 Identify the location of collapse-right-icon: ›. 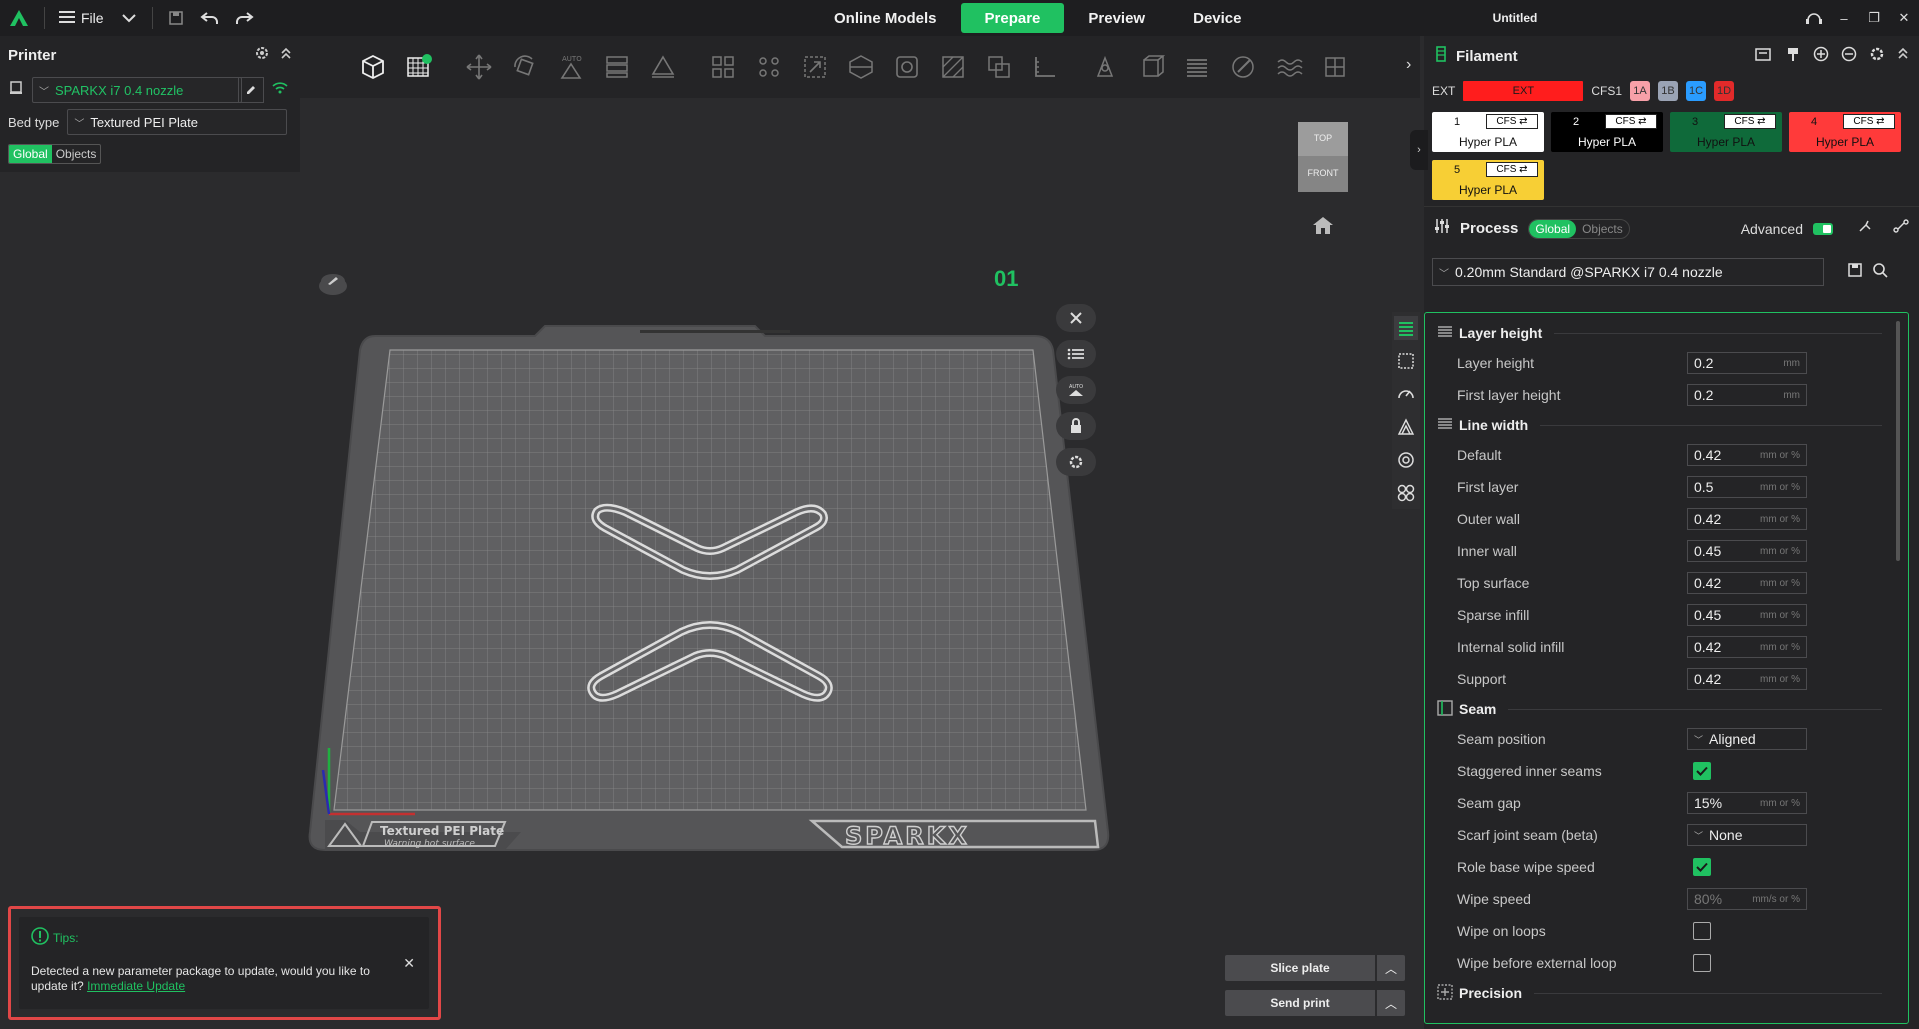
(1408, 65).